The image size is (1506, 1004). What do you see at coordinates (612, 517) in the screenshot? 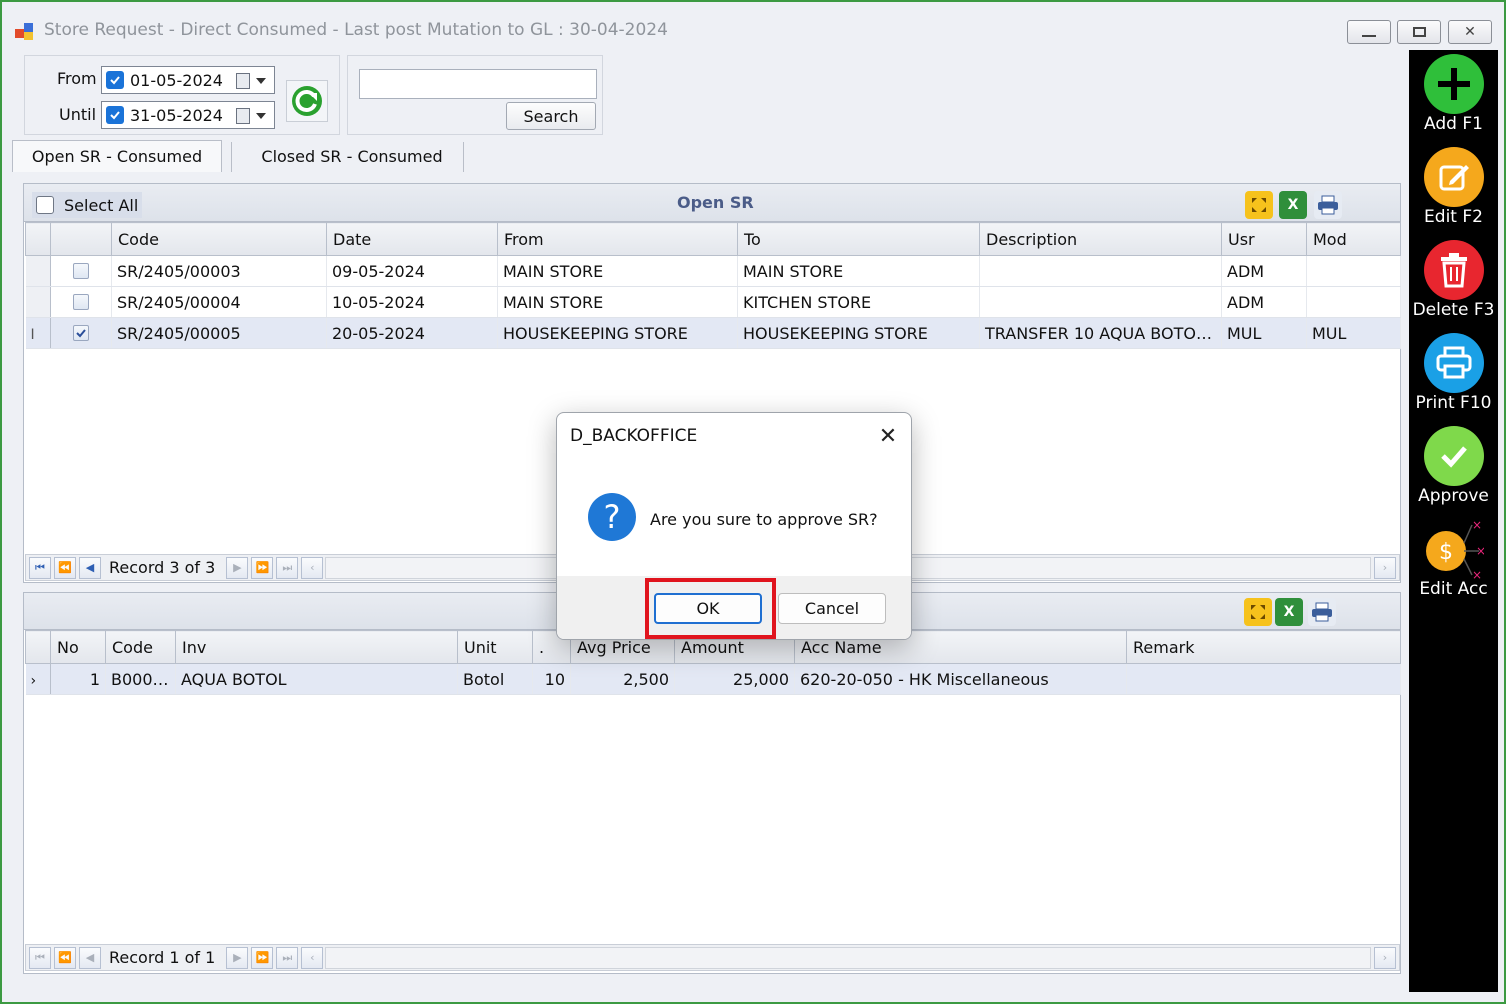
I see `question-icon: ?` at bounding box center [612, 517].